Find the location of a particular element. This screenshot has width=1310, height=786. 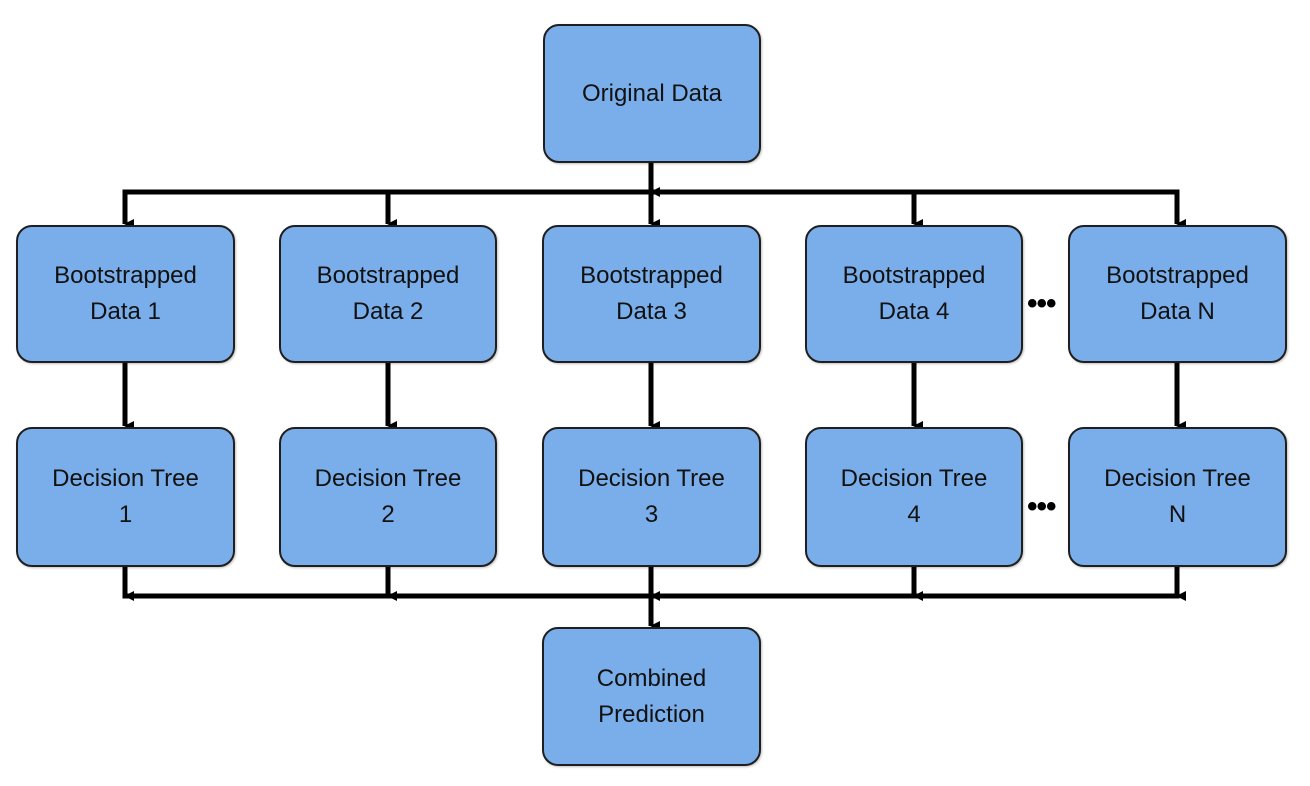

node-decision-tree-2: Decision Tree 2 is located at coordinates (388, 497).